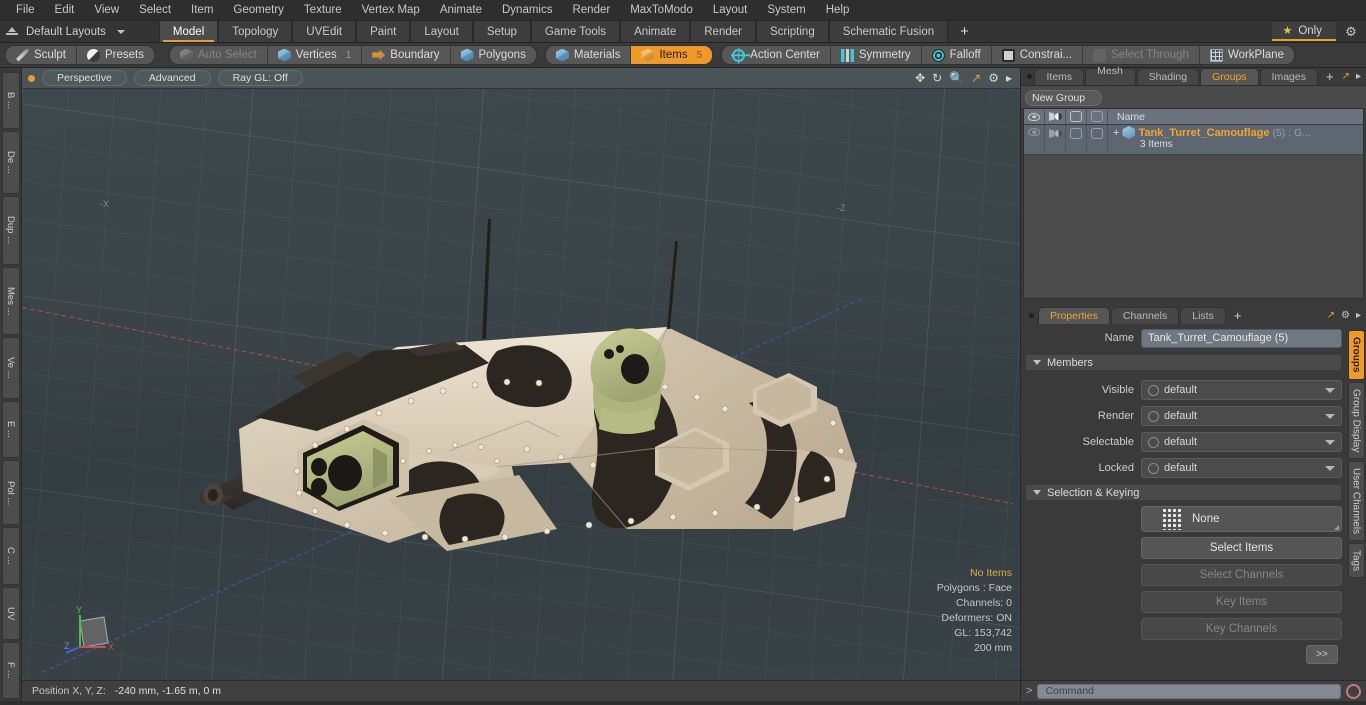 This screenshot has width=1366, height=705. What do you see at coordinates (315, 55) in the screenshot?
I see `vertices-button: Vertices 1` at bounding box center [315, 55].